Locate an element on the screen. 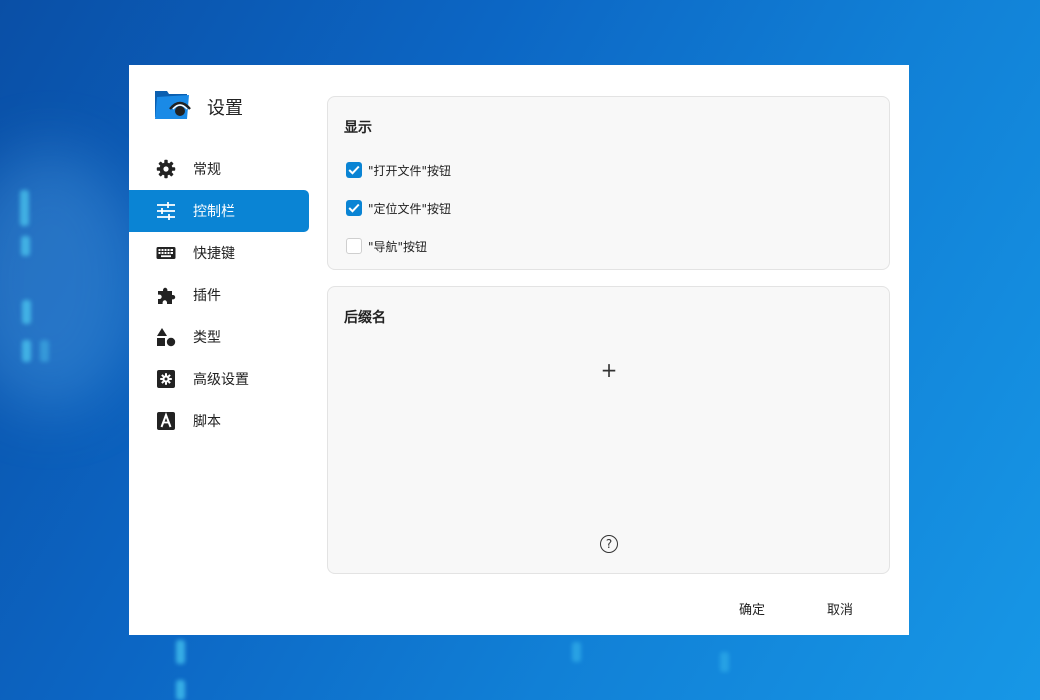 This screenshot has height=700, width=1040. sidebar-item-label: 高级设置 is located at coordinates (221, 380).